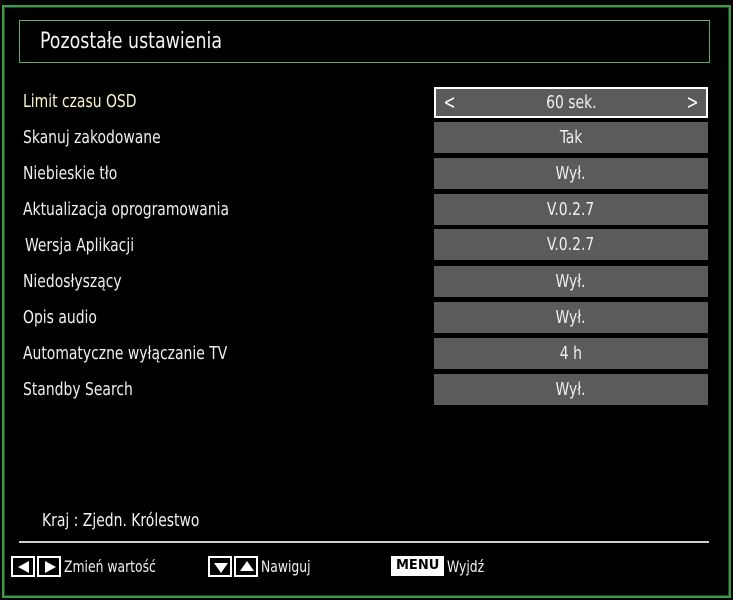 The width and height of the screenshot is (733, 600). What do you see at coordinates (364, 542) in the screenshot?
I see `footer-divider` at bounding box center [364, 542].